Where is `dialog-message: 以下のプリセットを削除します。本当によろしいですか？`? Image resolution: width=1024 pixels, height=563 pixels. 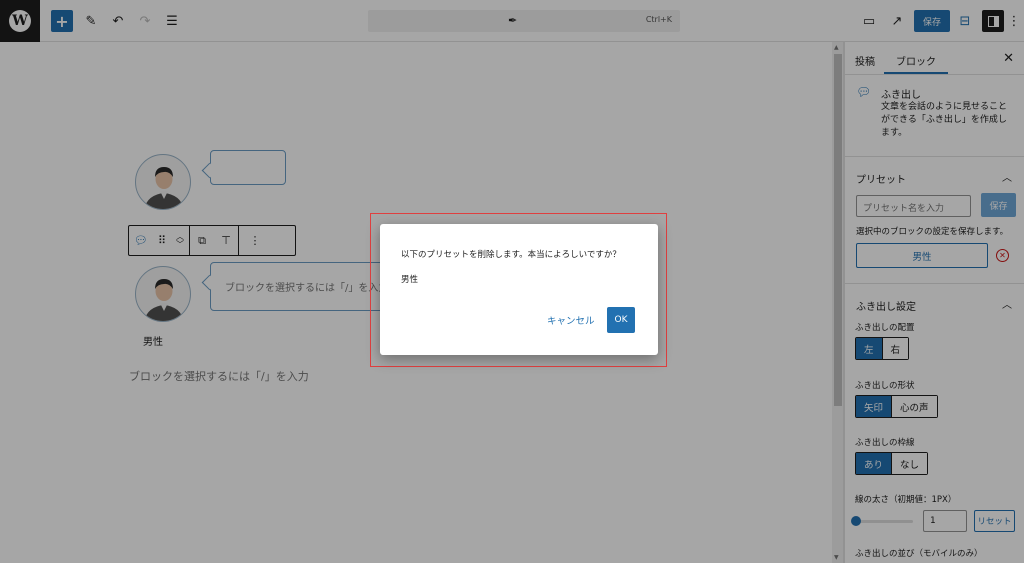 dialog-message: 以下のプリセットを削除します。本当によろしいですか？ is located at coordinates (511, 255).